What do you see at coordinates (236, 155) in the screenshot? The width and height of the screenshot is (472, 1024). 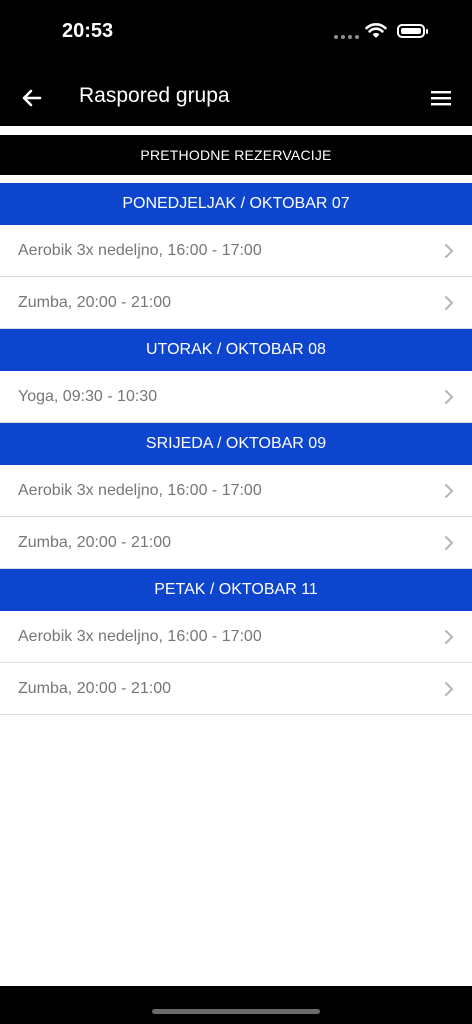 I see `previous-reservations-button: PRETHODNE REZERVACIJE` at bounding box center [236, 155].